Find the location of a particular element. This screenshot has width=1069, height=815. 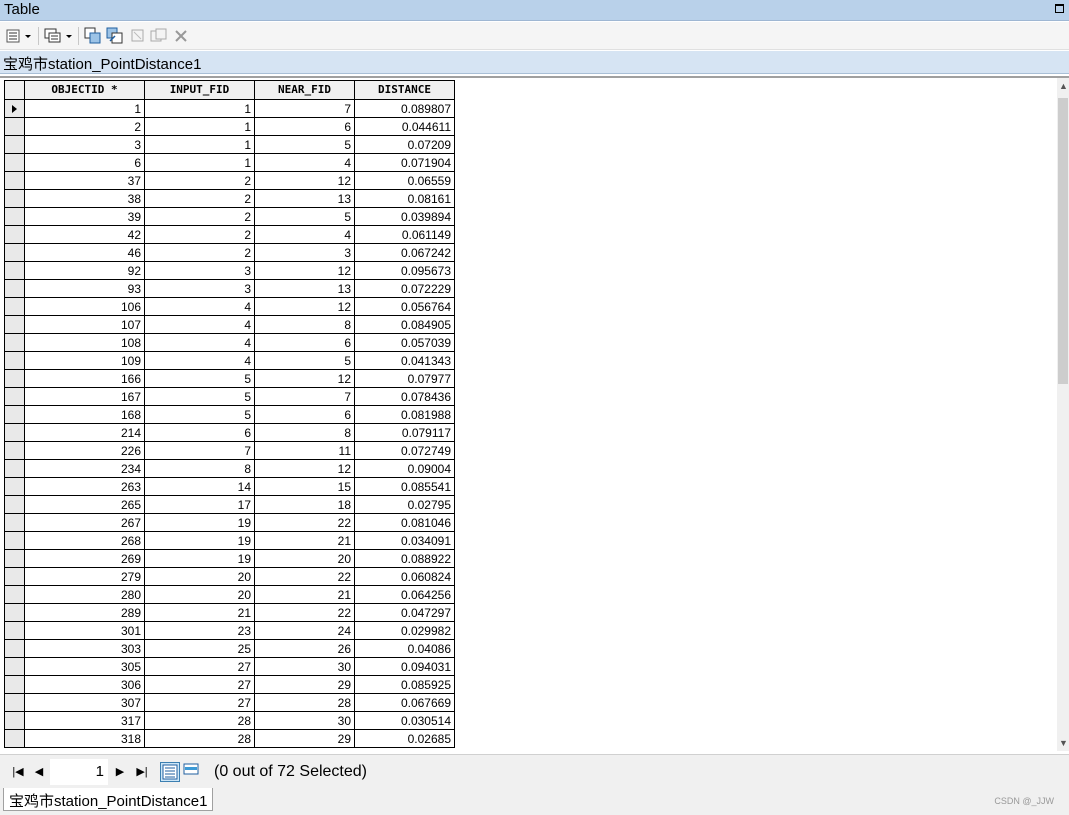

scroll-down-icon: ▼ is located at coordinates (1063, 743).